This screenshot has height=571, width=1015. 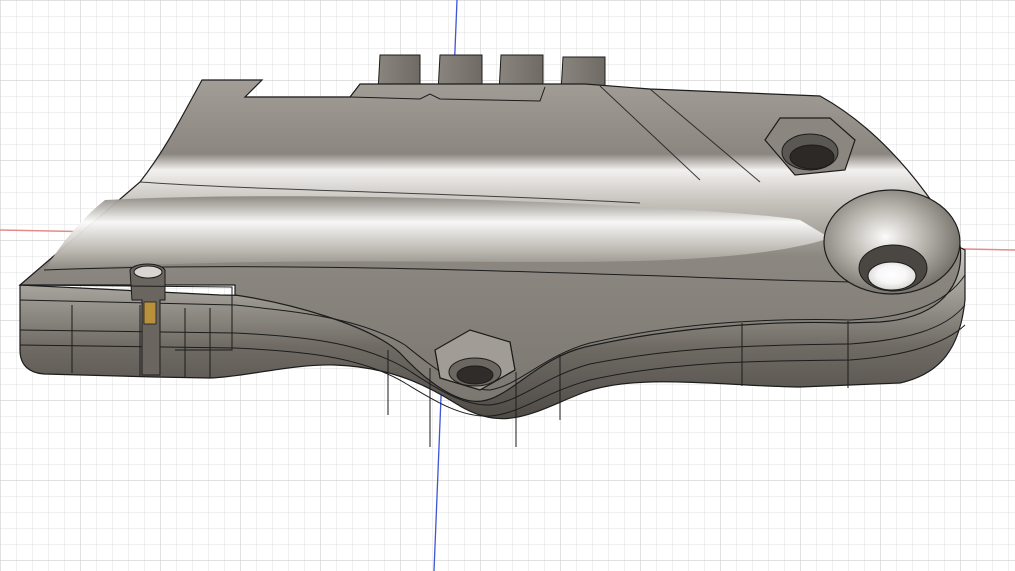 I want to click on countersunk-hole, so click(x=892, y=242).